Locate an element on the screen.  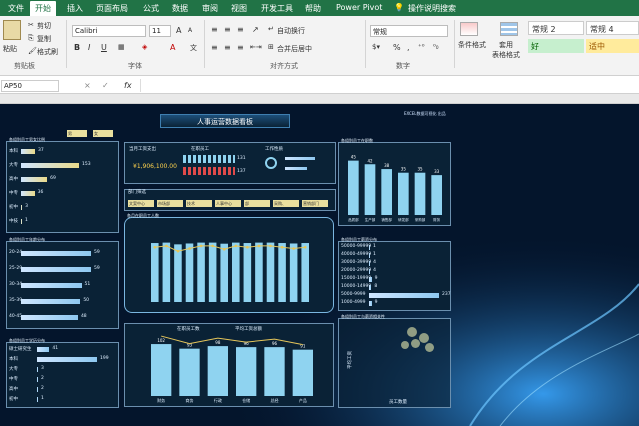
edu-panel-title: 各组别员工学历分布 is located at coordinates (27, 340).